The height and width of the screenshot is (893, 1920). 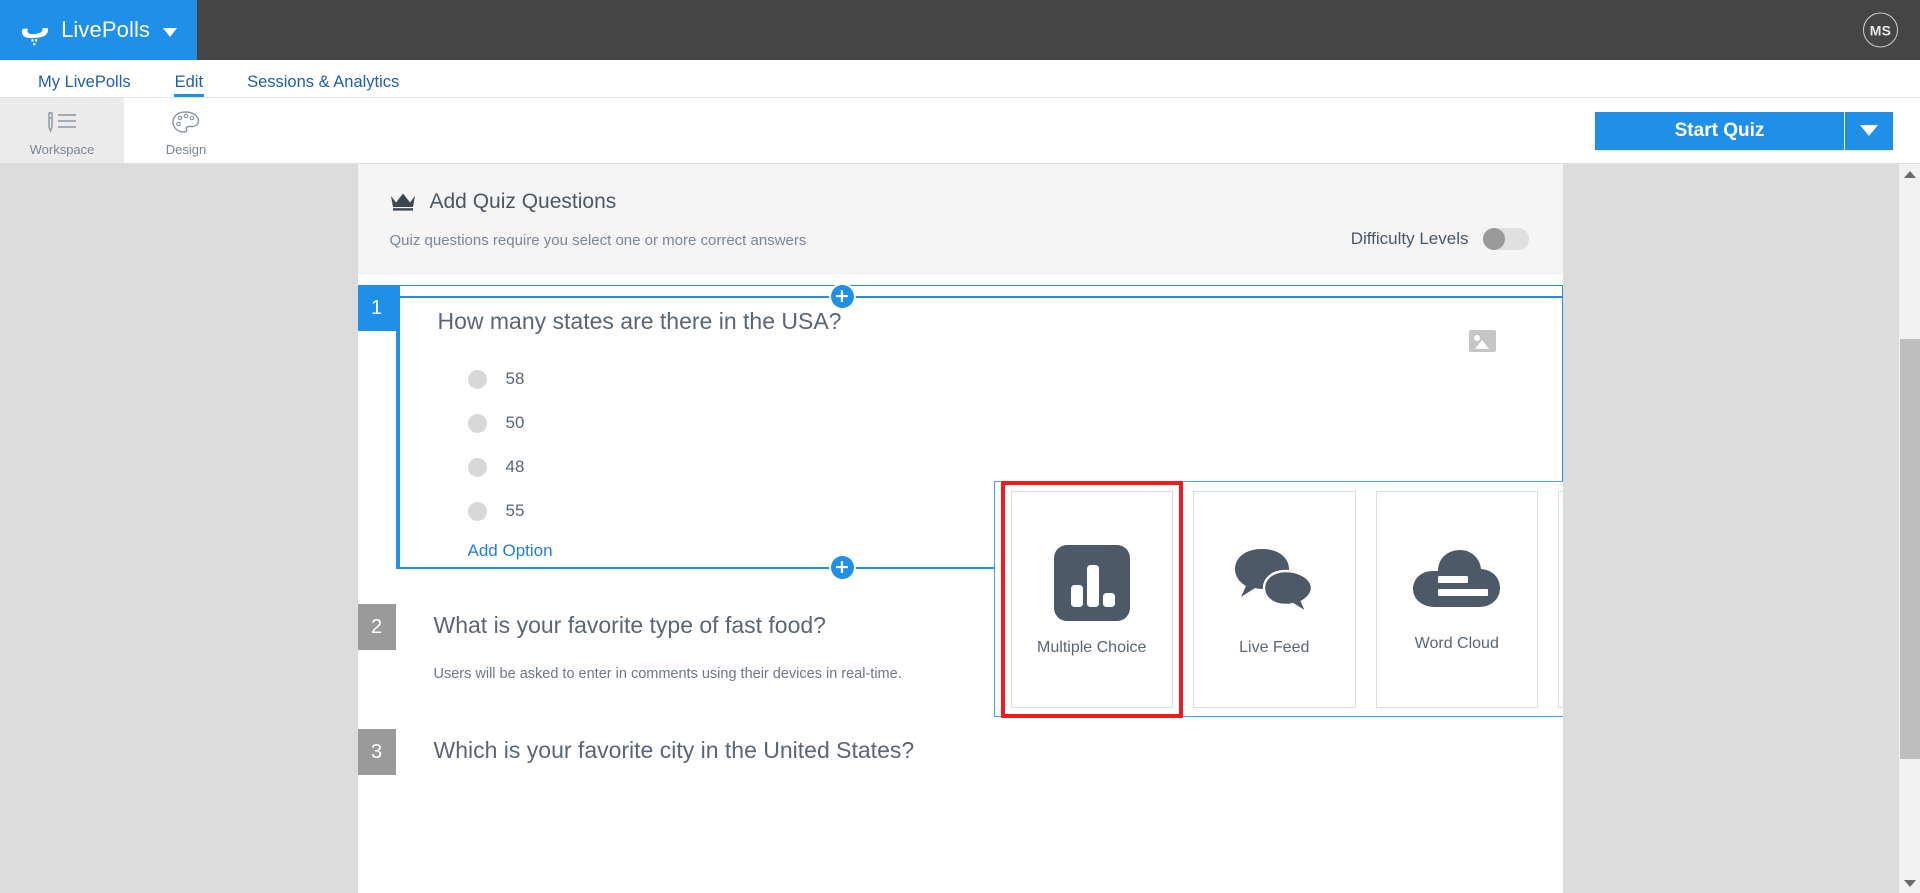 I want to click on poll-question-mark-icon: پ, so click(x=35, y=28).